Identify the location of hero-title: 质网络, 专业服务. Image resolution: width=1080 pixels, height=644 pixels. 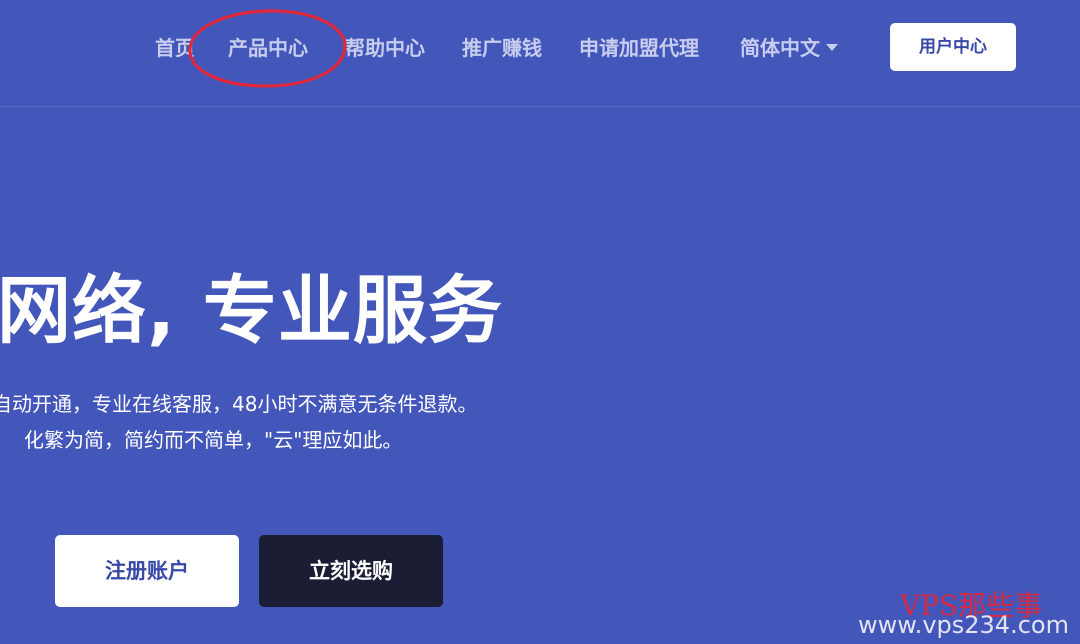
(251, 311).